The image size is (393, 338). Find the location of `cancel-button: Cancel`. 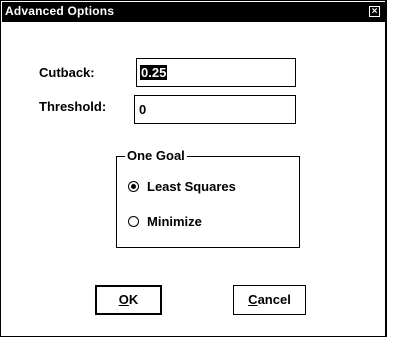

cancel-button: Cancel is located at coordinates (269, 300).